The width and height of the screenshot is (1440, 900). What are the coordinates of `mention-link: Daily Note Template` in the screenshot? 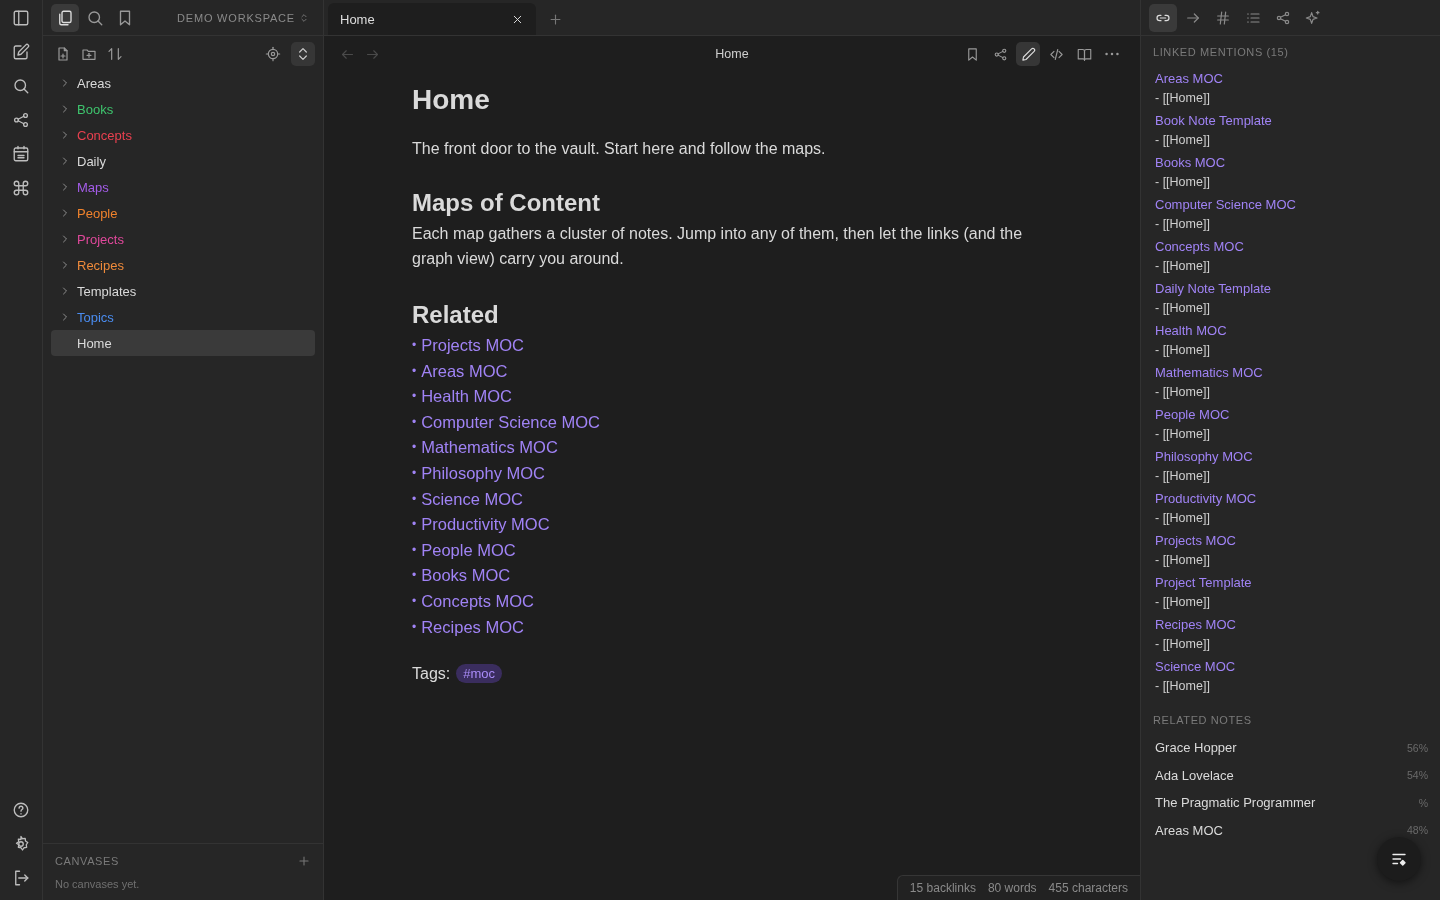 It's located at (1290, 289).